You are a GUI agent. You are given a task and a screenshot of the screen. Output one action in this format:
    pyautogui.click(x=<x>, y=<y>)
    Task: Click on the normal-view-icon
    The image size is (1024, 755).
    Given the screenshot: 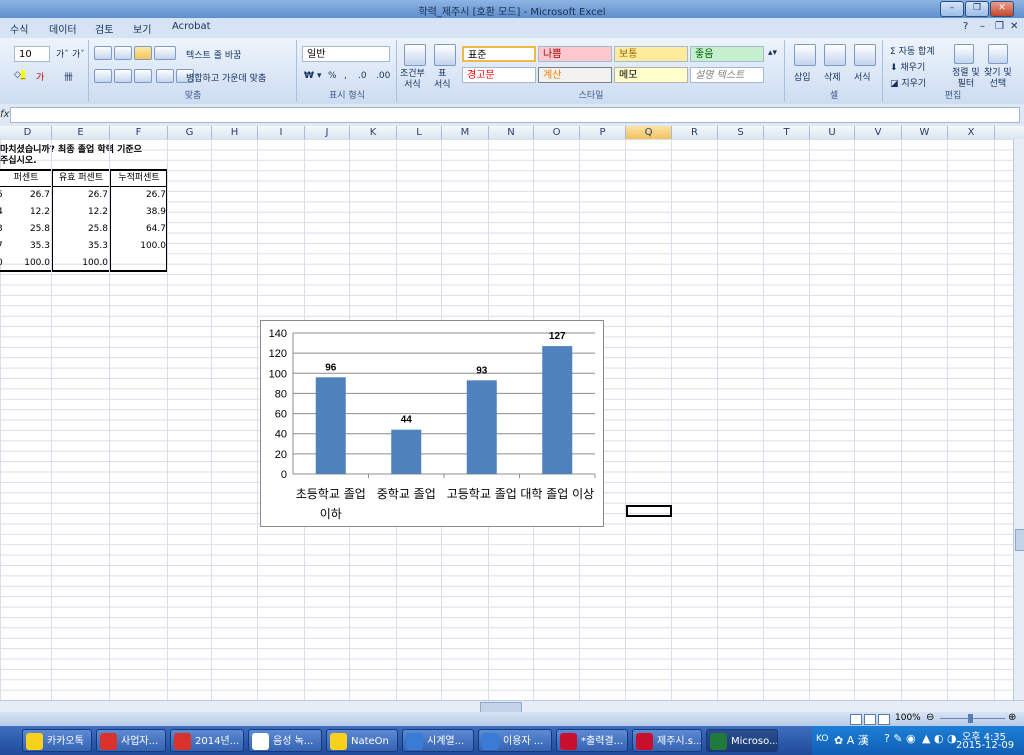 What is the action you would take?
    pyautogui.click(x=856, y=719)
    